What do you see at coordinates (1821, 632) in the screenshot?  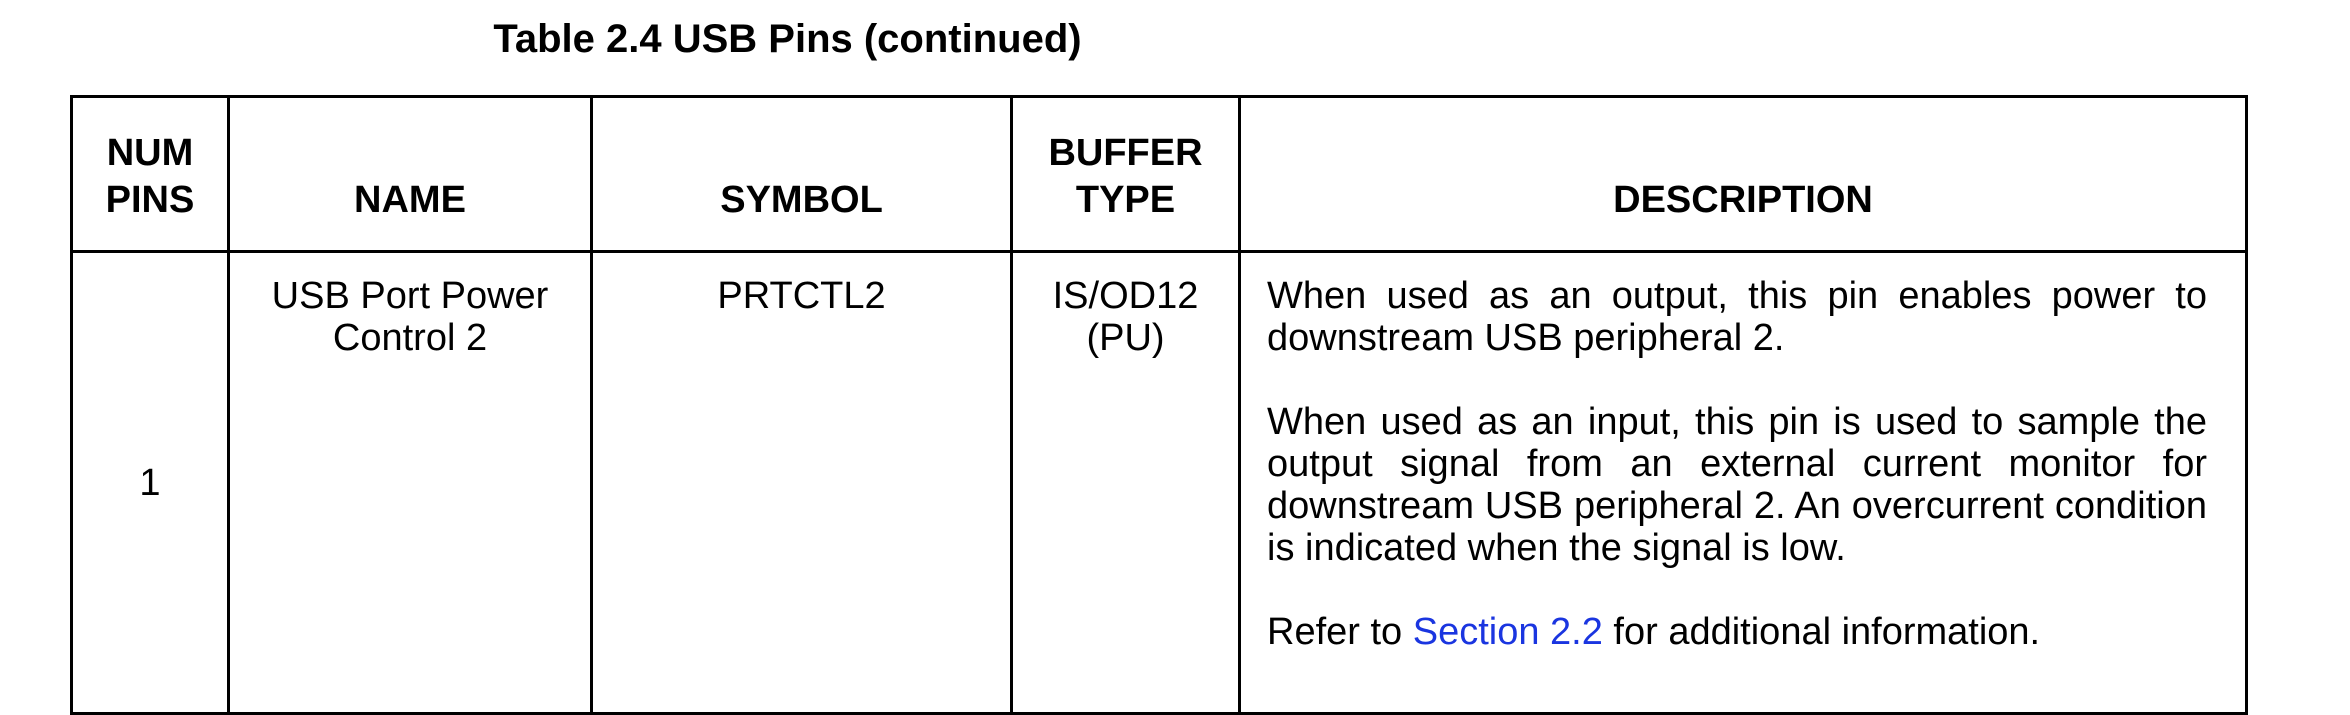 I see `reference-suffix: for additional information.` at bounding box center [1821, 632].